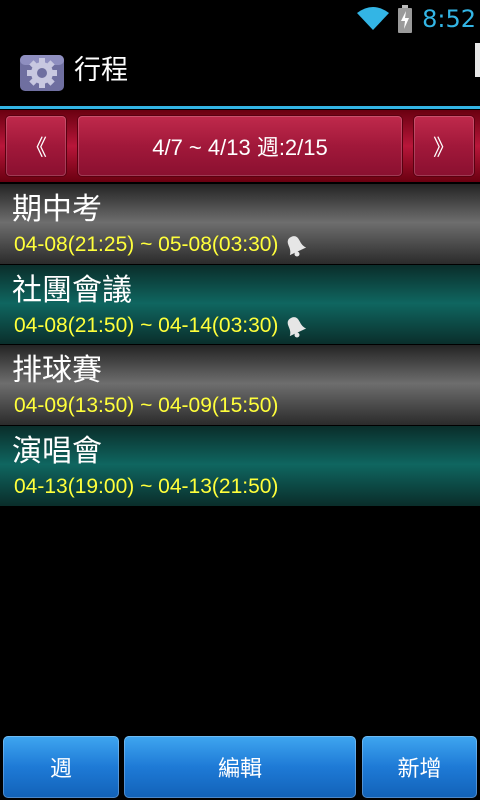 The width and height of the screenshot is (480, 800). I want to click on prev-week-button: 《, so click(36, 146).